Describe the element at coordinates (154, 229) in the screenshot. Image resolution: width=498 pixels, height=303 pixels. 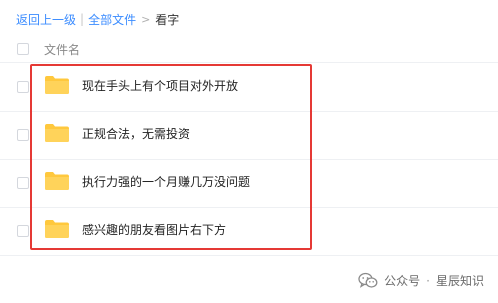
I see `file-name: 感兴趣的朋友看图片右下方` at that location.